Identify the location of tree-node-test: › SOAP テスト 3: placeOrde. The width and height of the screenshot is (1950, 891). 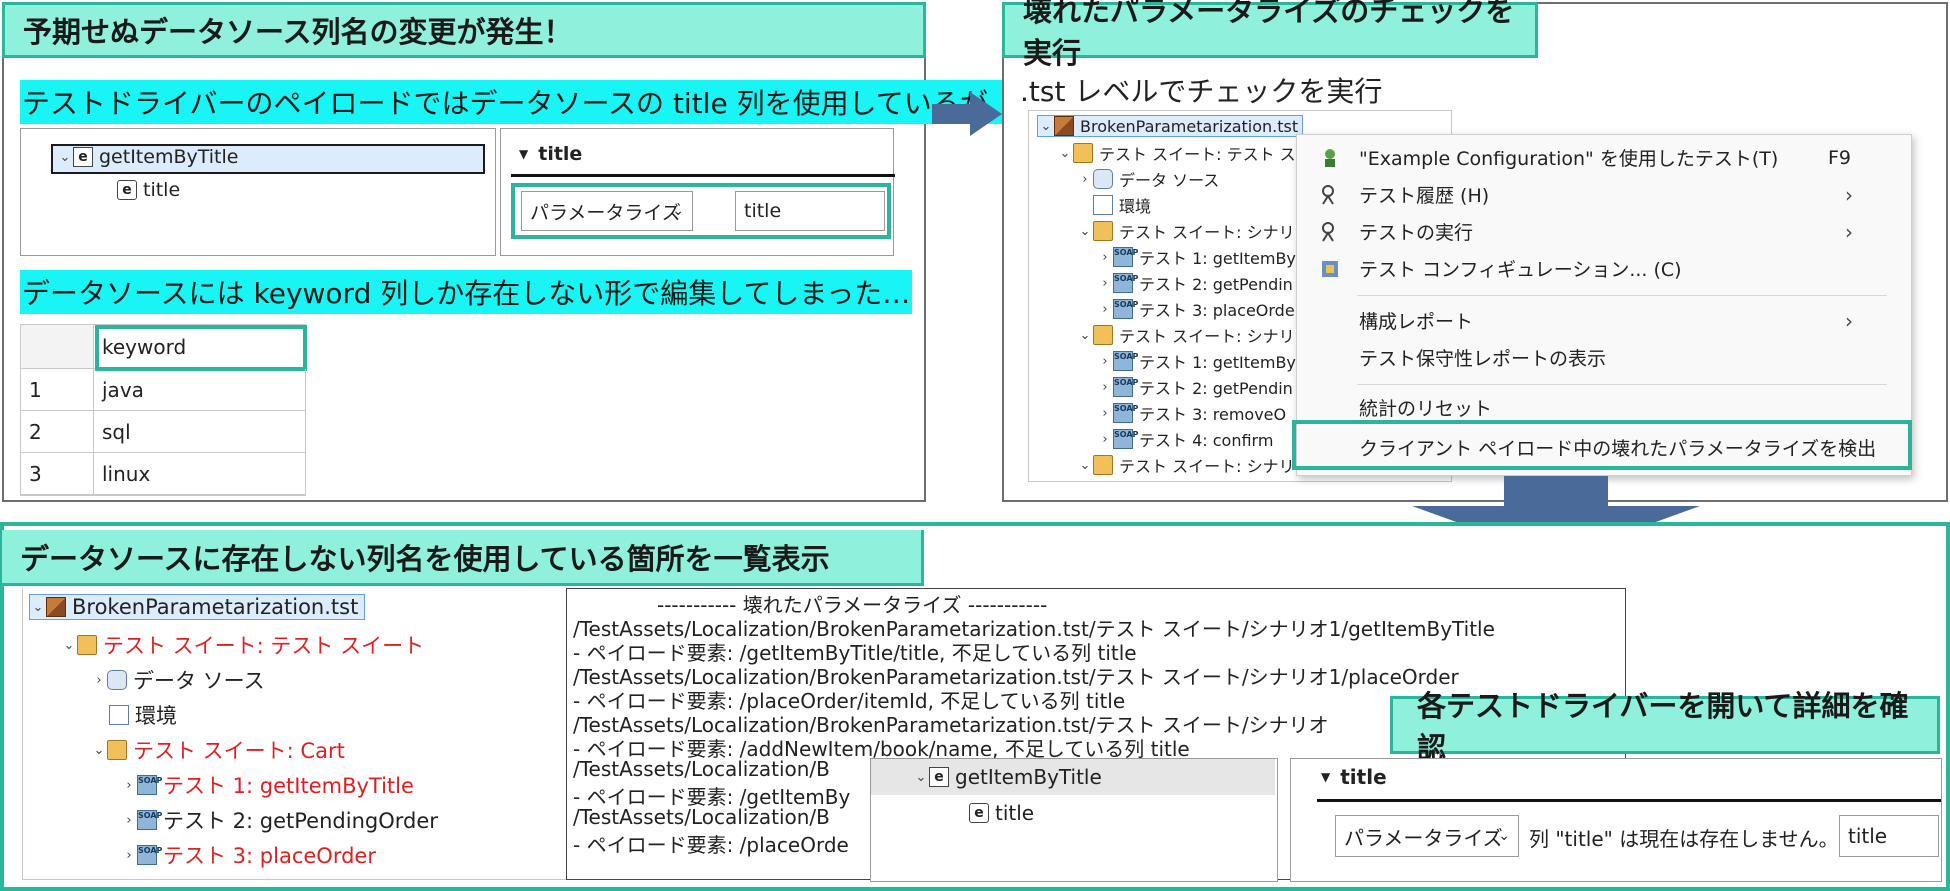
(1196, 309).